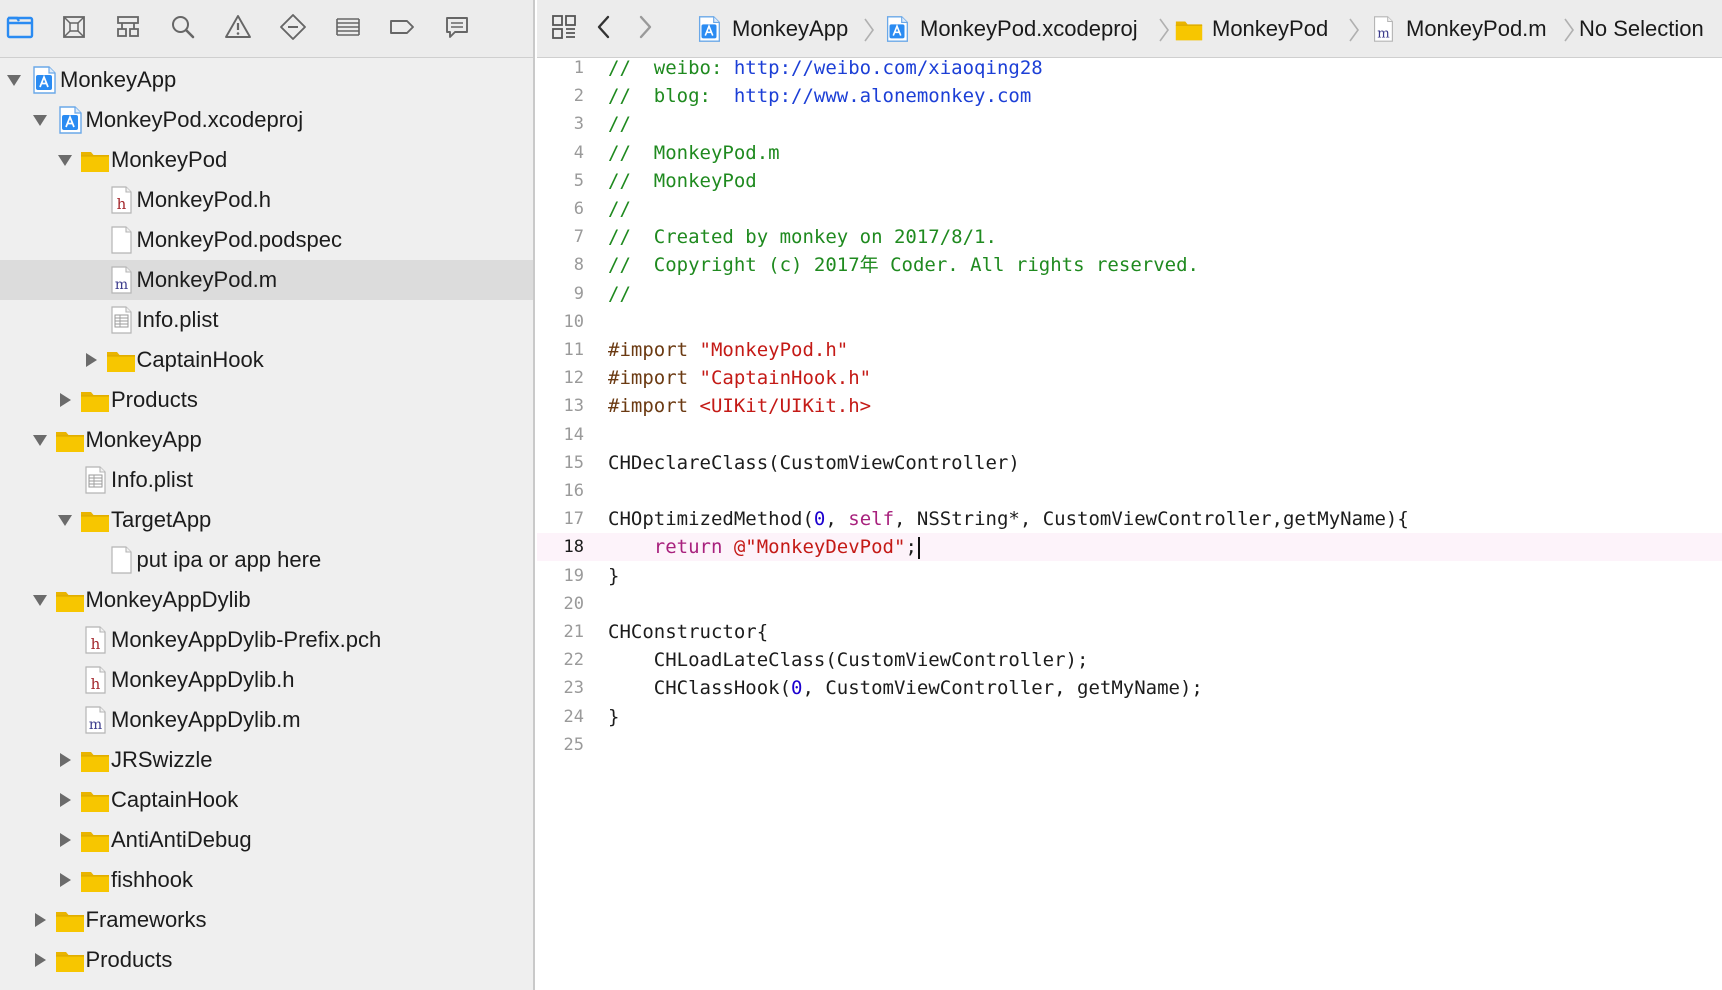 This screenshot has height=990, width=1722. Describe the element at coordinates (293, 29) in the screenshot. I see `test-navigator-tab` at that location.